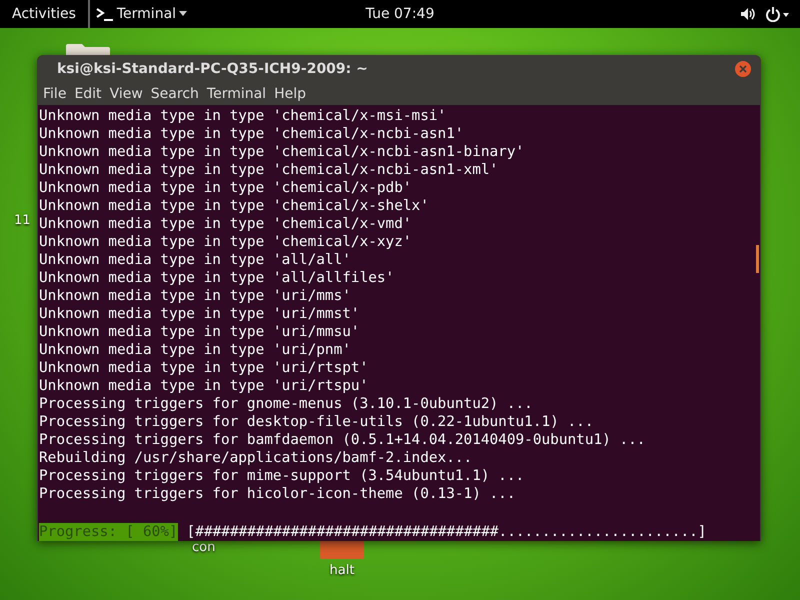 Image resolution: width=800 pixels, height=600 pixels. Describe the element at coordinates (225, 242) in the screenshot. I see `terminal-line: Unknown media type in type 'chemical/x-xyz'` at that location.